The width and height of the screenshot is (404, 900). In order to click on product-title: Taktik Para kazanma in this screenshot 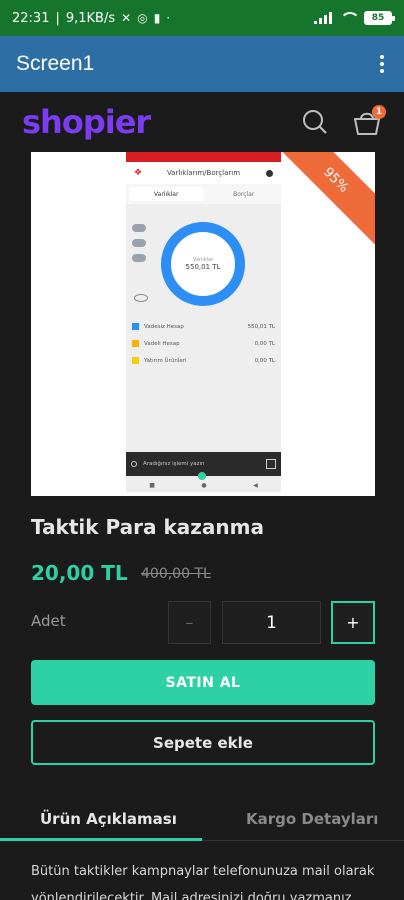, I will do `click(147, 527)`.